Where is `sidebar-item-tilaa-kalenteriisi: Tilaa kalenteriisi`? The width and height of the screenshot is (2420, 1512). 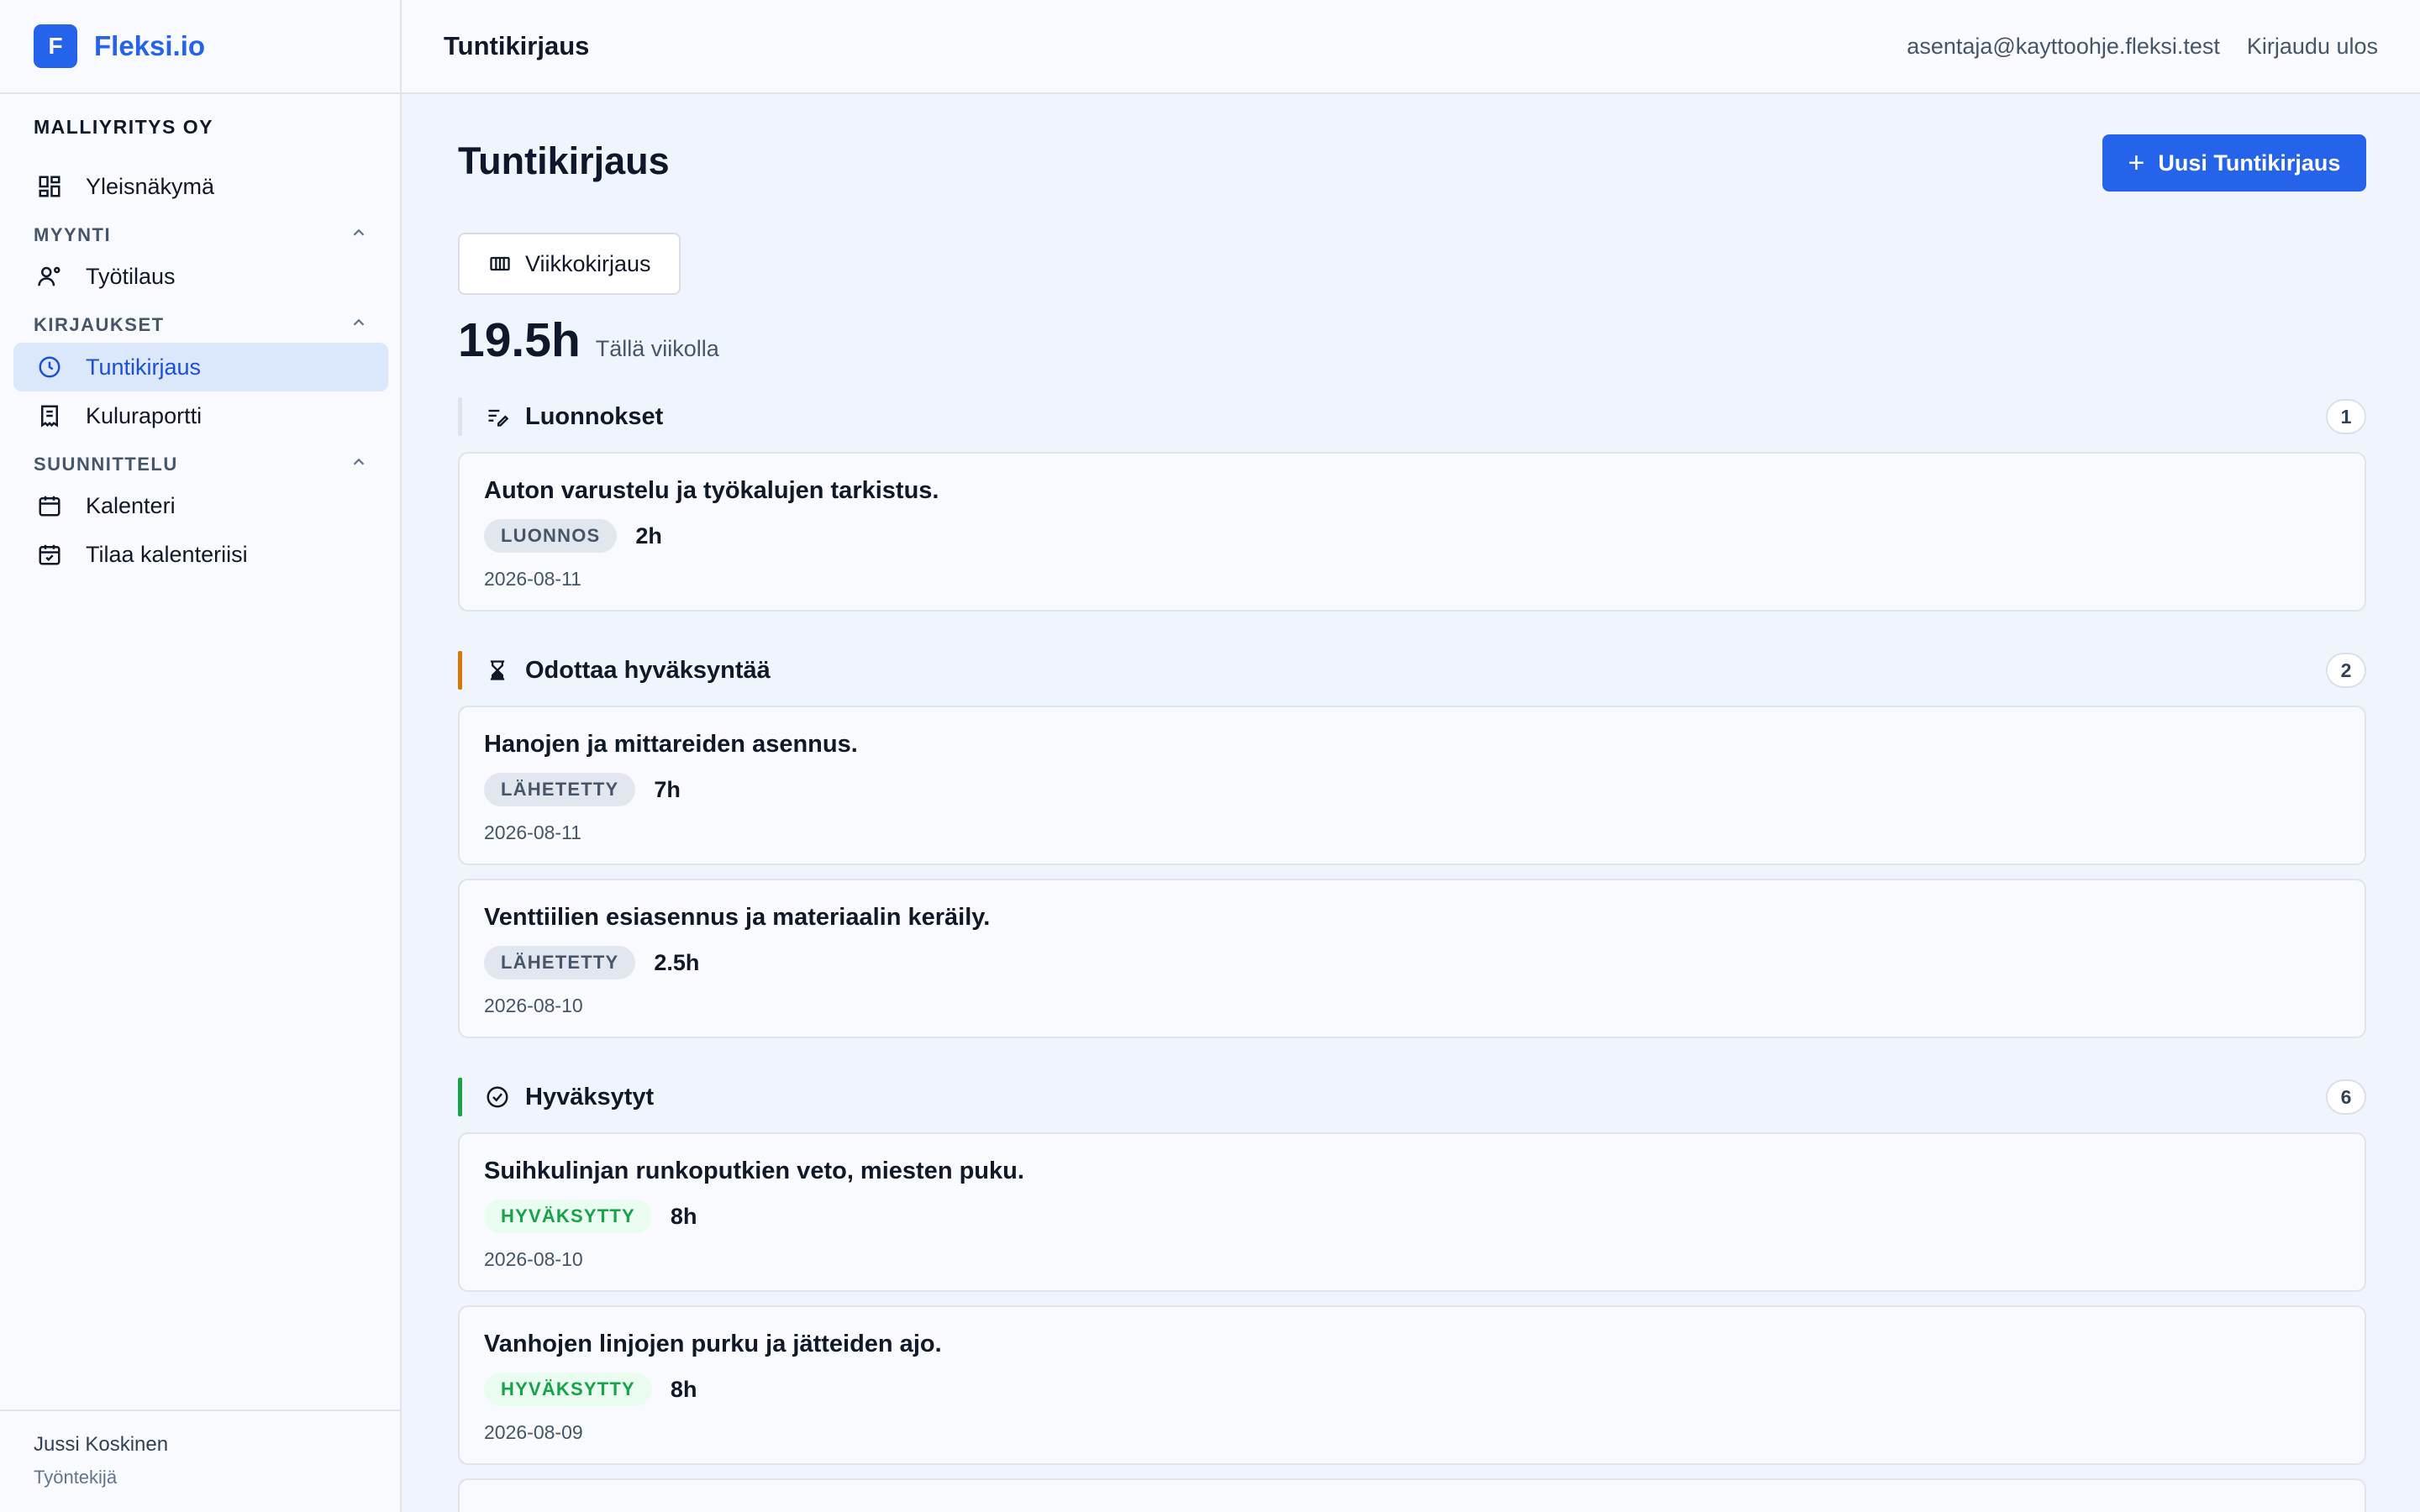 sidebar-item-tilaa-kalenteriisi: Tilaa kalenteriisi is located at coordinates (200, 554).